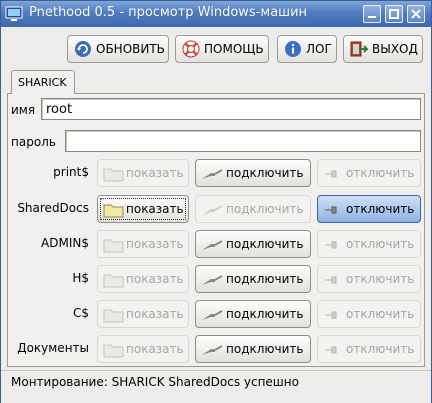 This screenshot has width=432, height=403. I want to click on status-text: Монтирование: SHARICK SharedDocs успешно, so click(155, 382).